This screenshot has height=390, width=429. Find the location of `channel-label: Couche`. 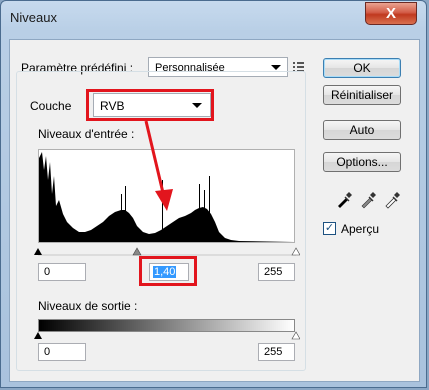

channel-label: Couche is located at coordinates (51, 106).